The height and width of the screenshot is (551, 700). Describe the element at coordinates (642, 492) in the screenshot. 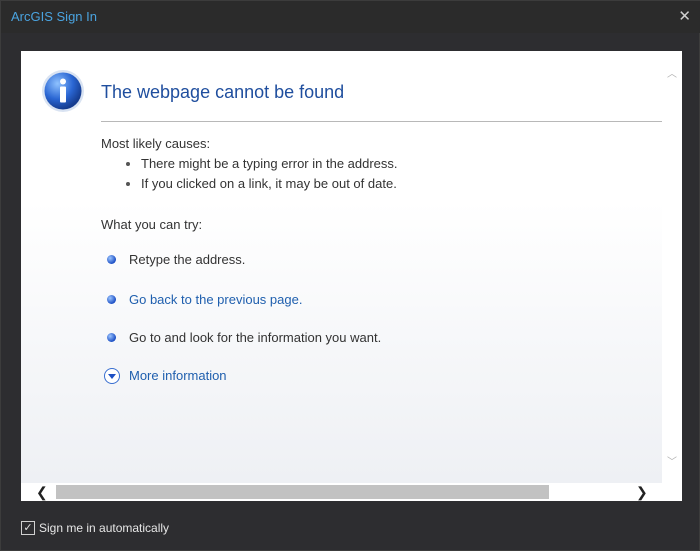

I see `scroll-right-icon: ❯` at that location.